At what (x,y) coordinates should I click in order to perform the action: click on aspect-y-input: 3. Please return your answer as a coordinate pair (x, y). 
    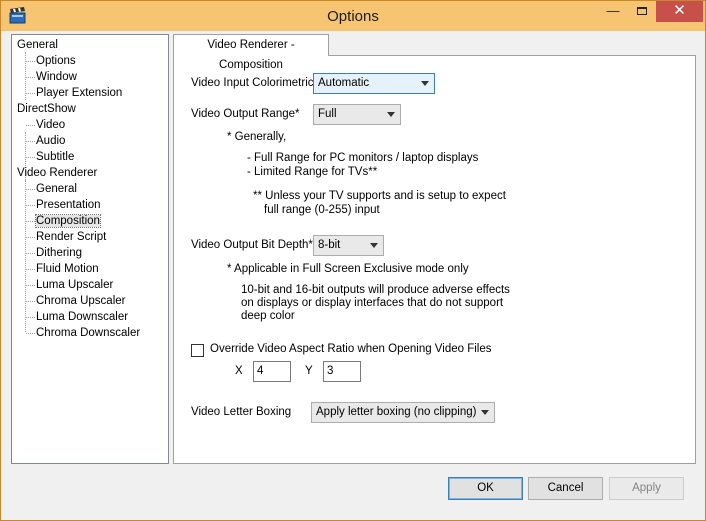
    Looking at the image, I should click on (342, 371).